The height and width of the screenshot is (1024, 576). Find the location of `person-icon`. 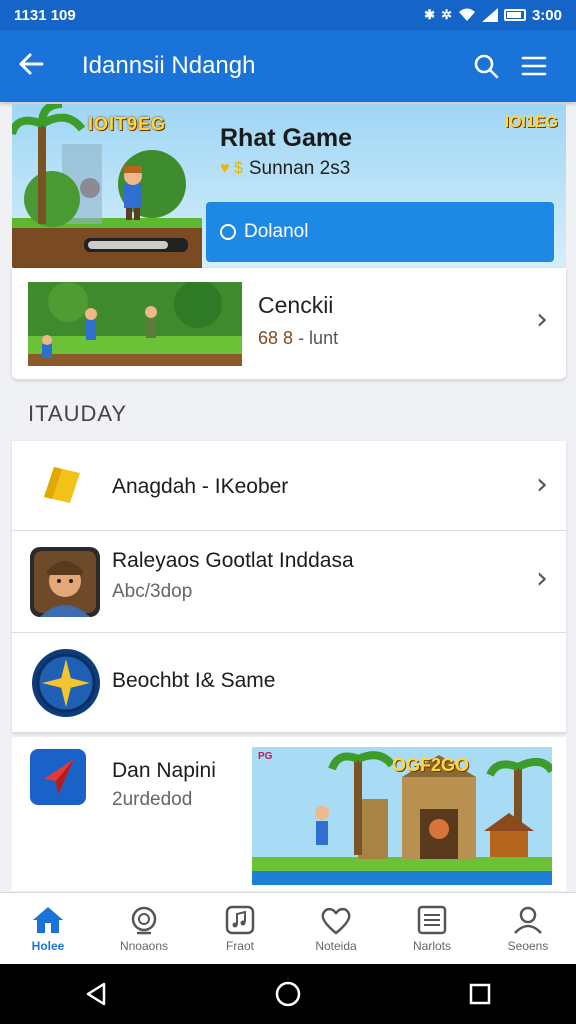

person-icon is located at coordinates (528, 920).